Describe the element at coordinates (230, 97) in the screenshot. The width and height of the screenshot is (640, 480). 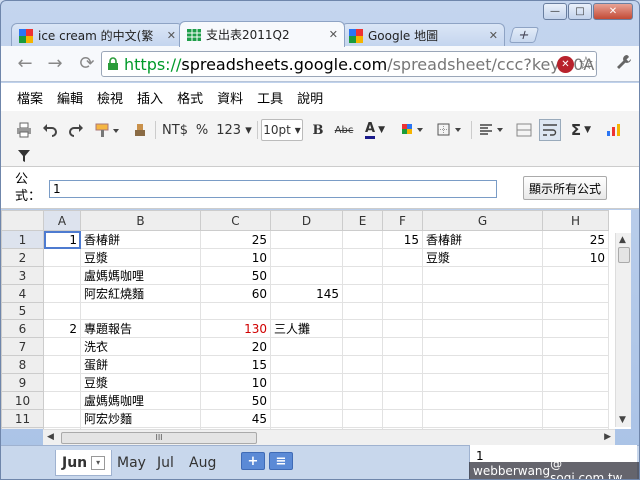
I see `menu-data: 資料` at that location.